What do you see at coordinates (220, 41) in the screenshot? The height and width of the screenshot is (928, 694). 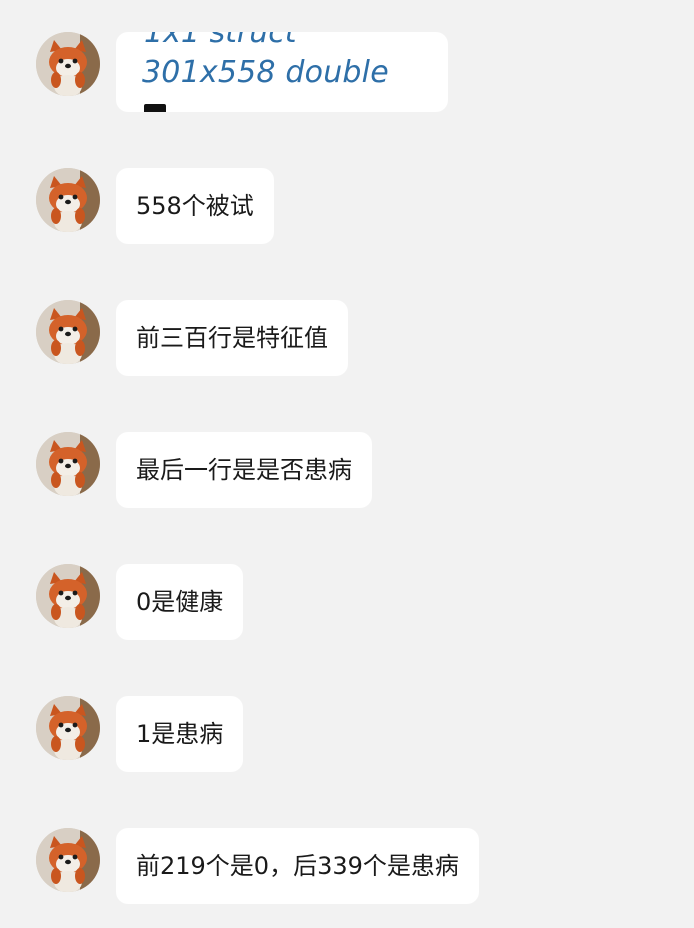 I see `snippet-line-1: 1x1 struct` at bounding box center [220, 41].